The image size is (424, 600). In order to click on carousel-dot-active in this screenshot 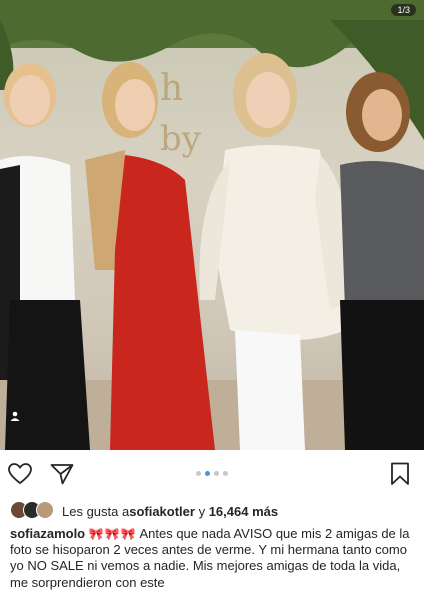, I will do `click(207, 473)`.